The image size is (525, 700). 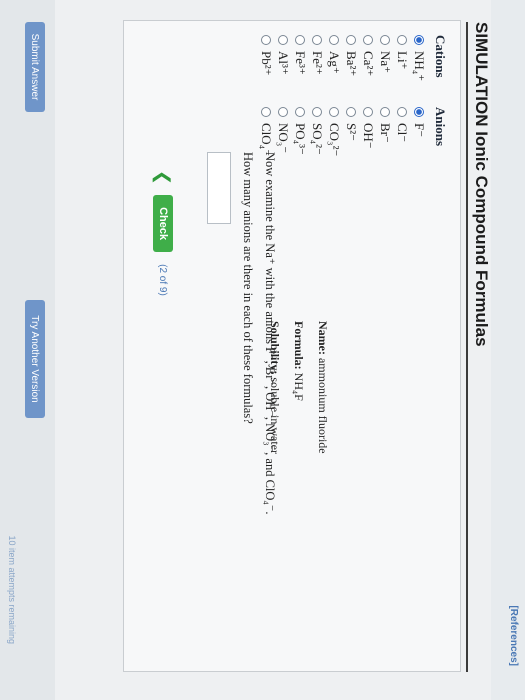 I want to click on cation-option: NH₄⁺, so click(x=419, y=58).